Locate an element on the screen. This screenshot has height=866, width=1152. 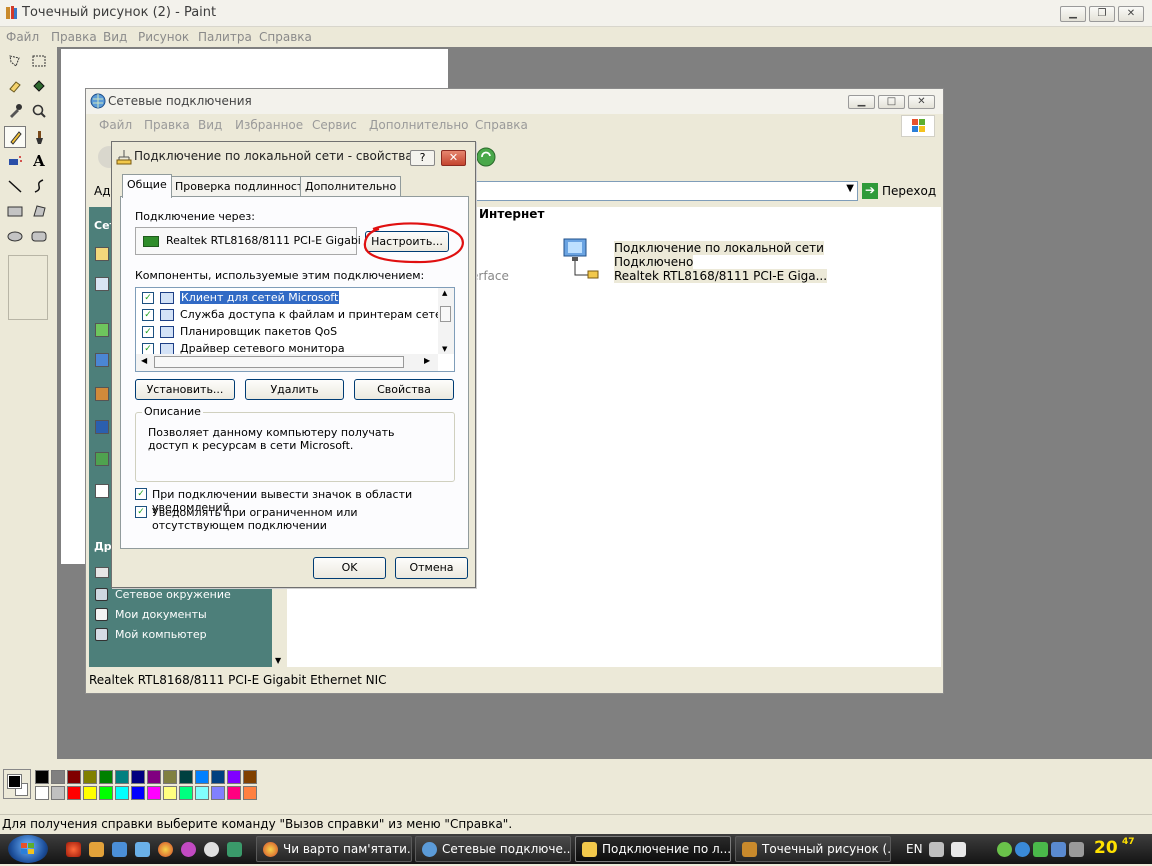
tray-icon is located at coordinates (1040, 849).